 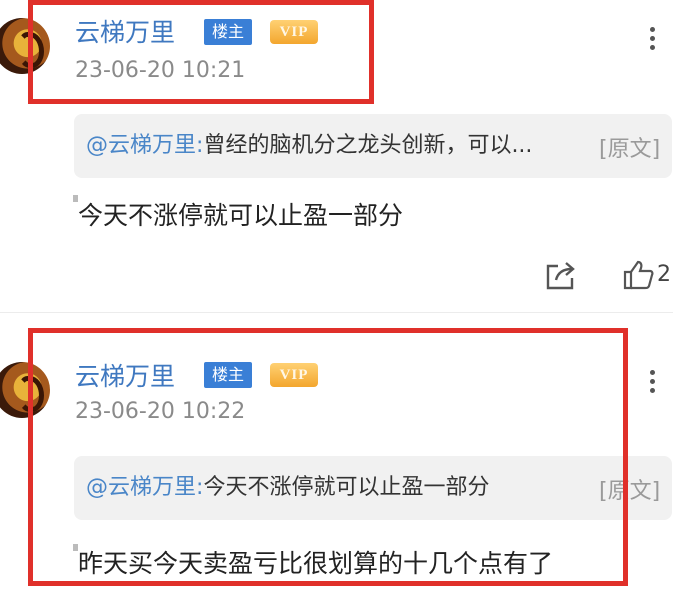 I want to click on comment-divider, so click(x=336, y=312).